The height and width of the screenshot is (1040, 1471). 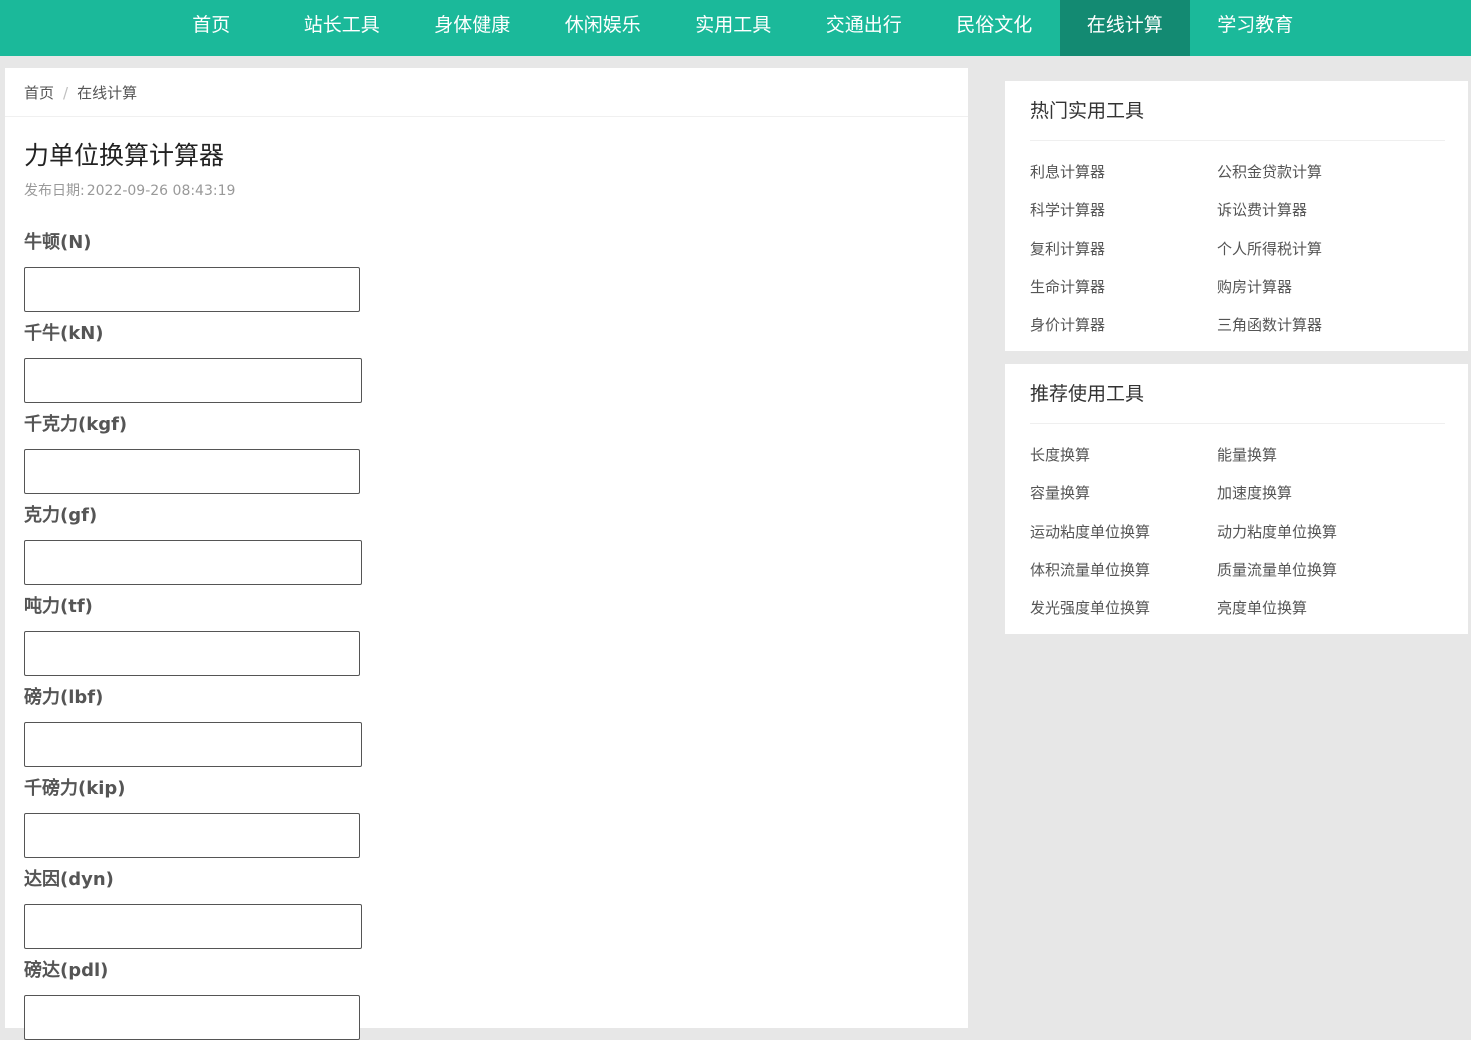 What do you see at coordinates (1255, 28) in the screenshot?
I see `nav-item-education: 学习教育` at bounding box center [1255, 28].